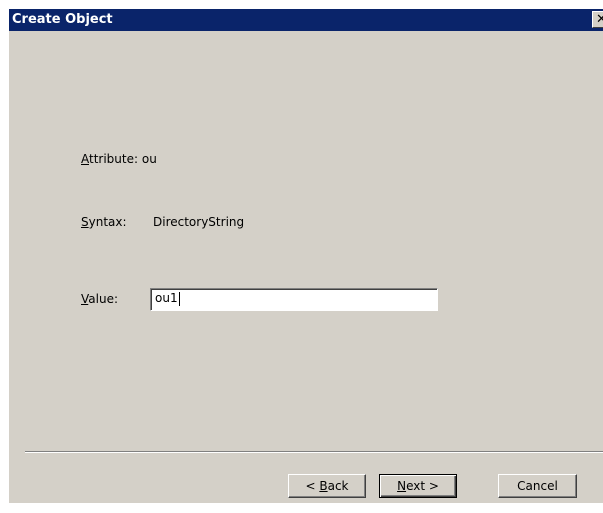  What do you see at coordinates (306, 20) in the screenshot?
I see `title-bar: Create Object ✕` at bounding box center [306, 20].